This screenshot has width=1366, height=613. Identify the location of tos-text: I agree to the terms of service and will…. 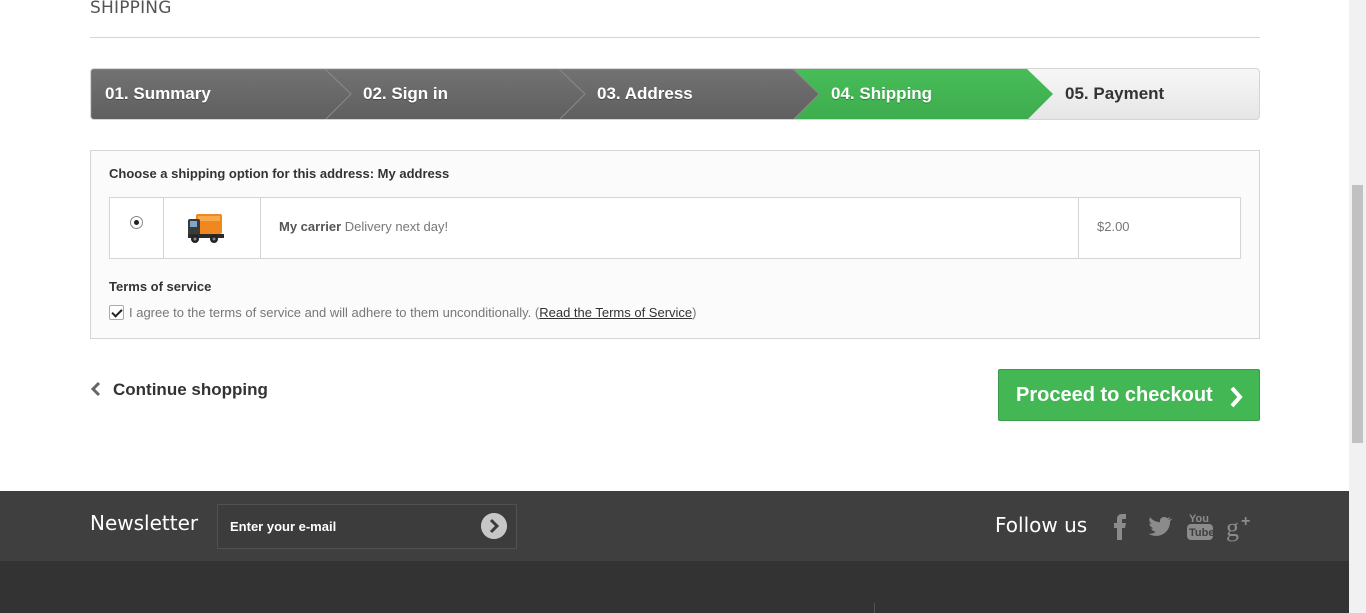
(330, 312).